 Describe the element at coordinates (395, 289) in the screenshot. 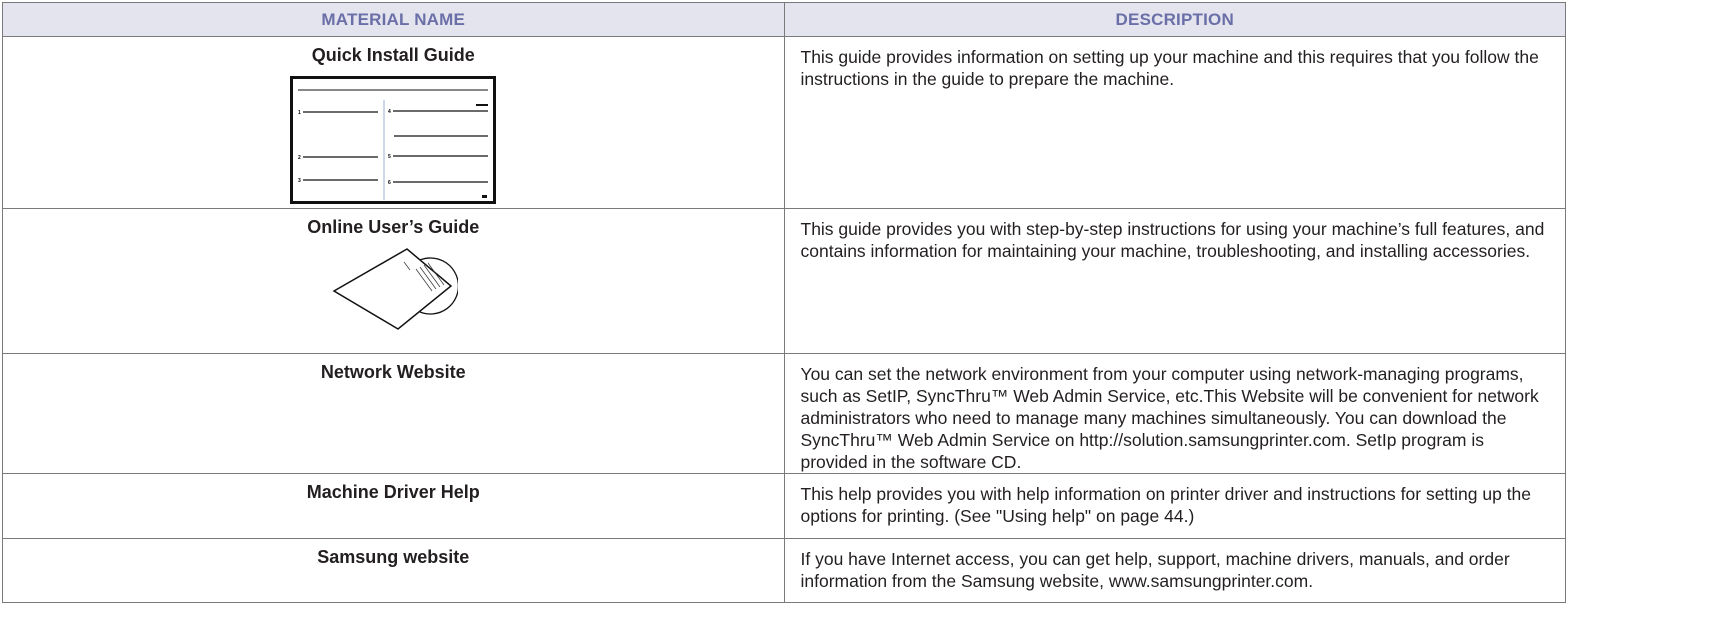

I see `cd-sleeve-illustration` at that location.